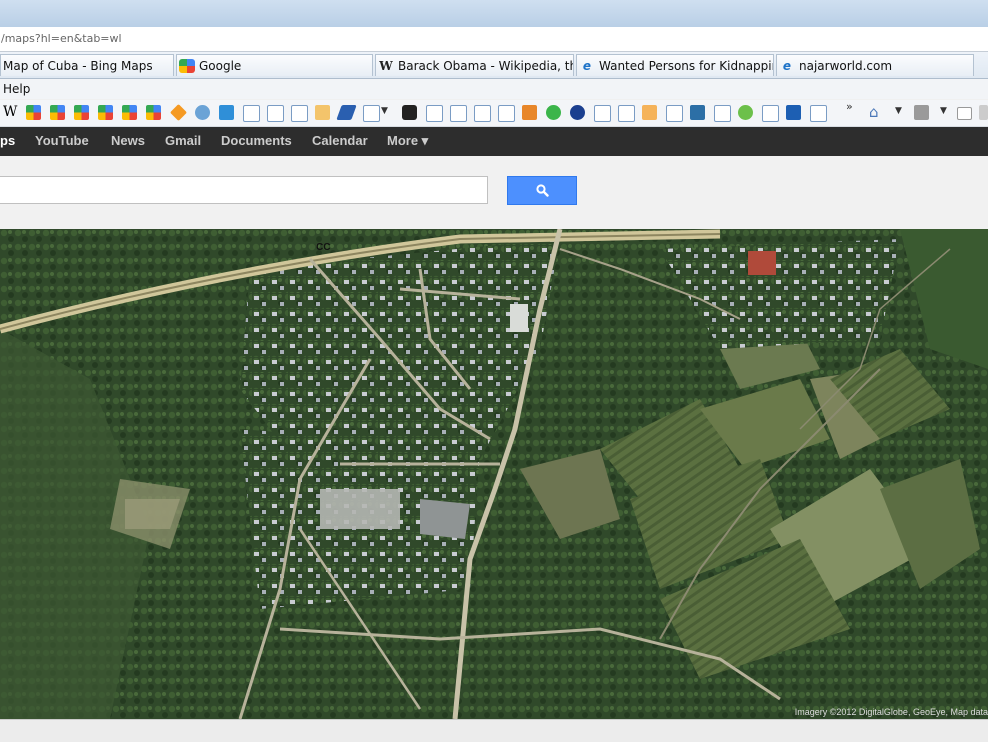 The image size is (988, 742). What do you see at coordinates (407, 141) in the screenshot?
I see `gbar-more: More ▾` at bounding box center [407, 141].